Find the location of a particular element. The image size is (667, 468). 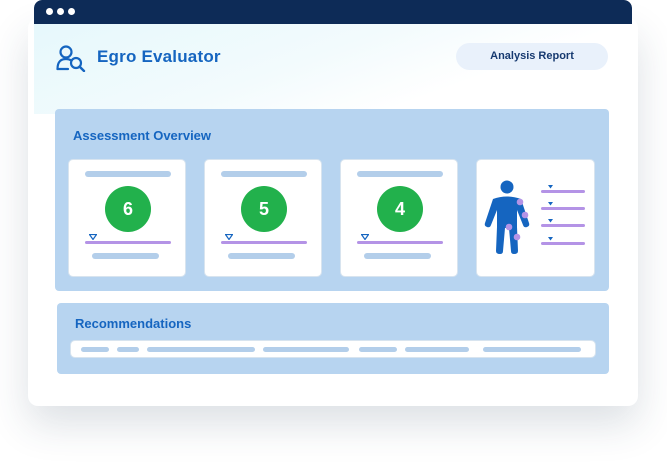

assessment-overview-title: Assessment Overview is located at coordinates (142, 135).